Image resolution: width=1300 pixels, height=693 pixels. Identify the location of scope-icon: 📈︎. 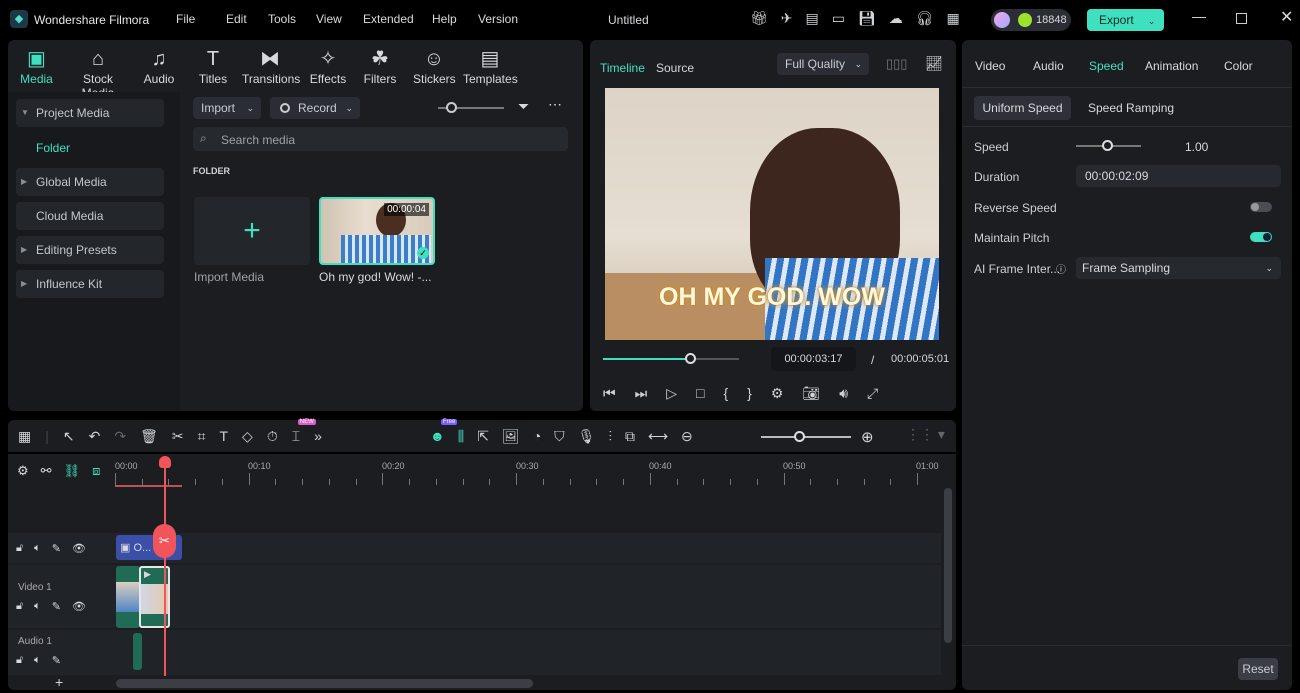
(934, 63).